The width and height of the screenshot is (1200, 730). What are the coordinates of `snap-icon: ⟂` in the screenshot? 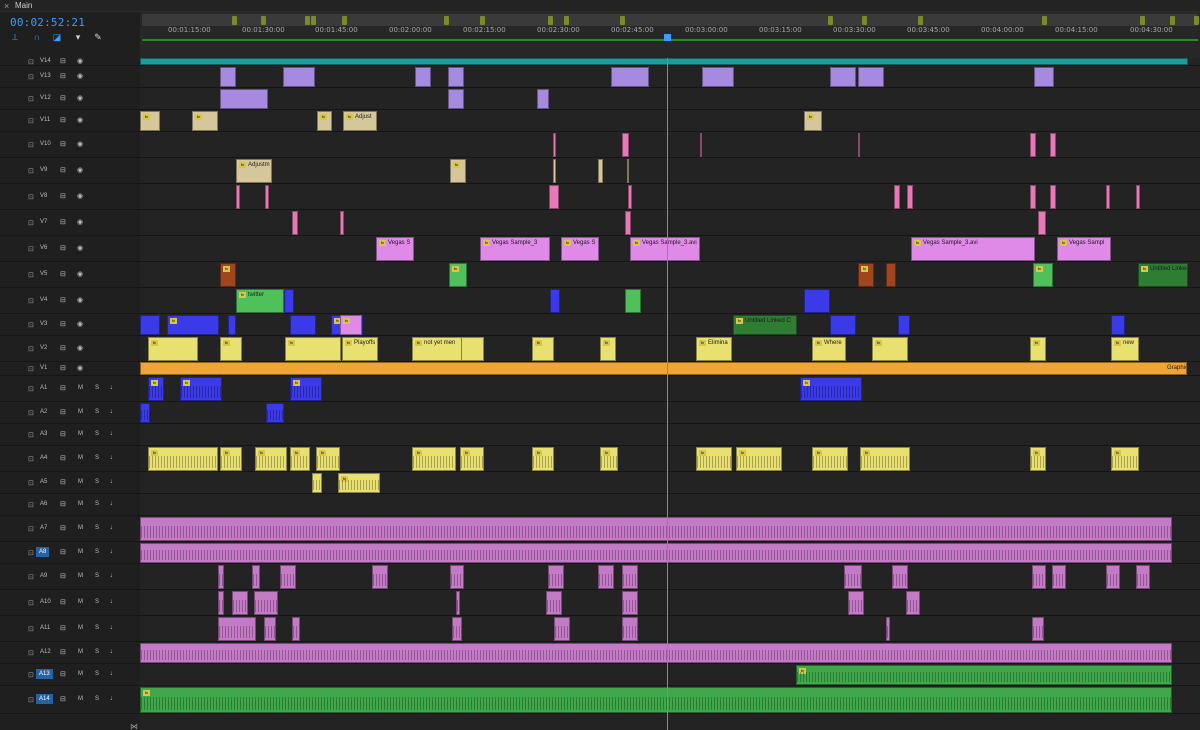 It's located at (15, 37).